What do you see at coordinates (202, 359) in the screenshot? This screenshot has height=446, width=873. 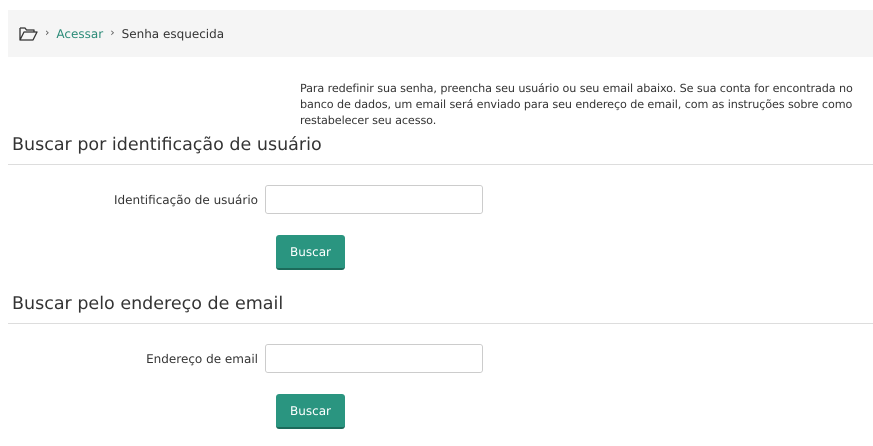 I see `field-label: Endereço de email` at bounding box center [202, 359].